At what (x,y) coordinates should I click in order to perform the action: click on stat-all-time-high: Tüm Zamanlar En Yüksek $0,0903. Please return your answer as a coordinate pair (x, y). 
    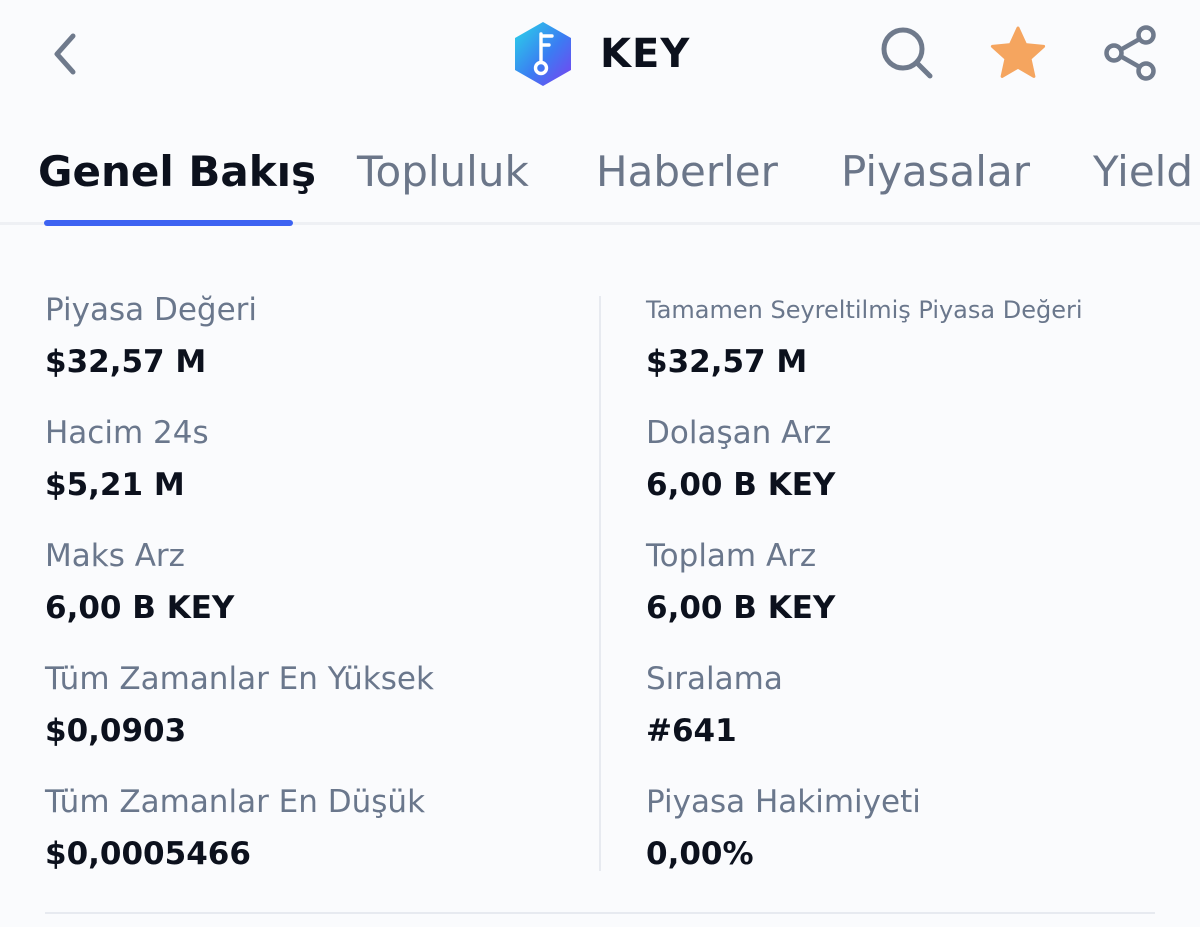
    Looking at the image, I should click on (315, 705).